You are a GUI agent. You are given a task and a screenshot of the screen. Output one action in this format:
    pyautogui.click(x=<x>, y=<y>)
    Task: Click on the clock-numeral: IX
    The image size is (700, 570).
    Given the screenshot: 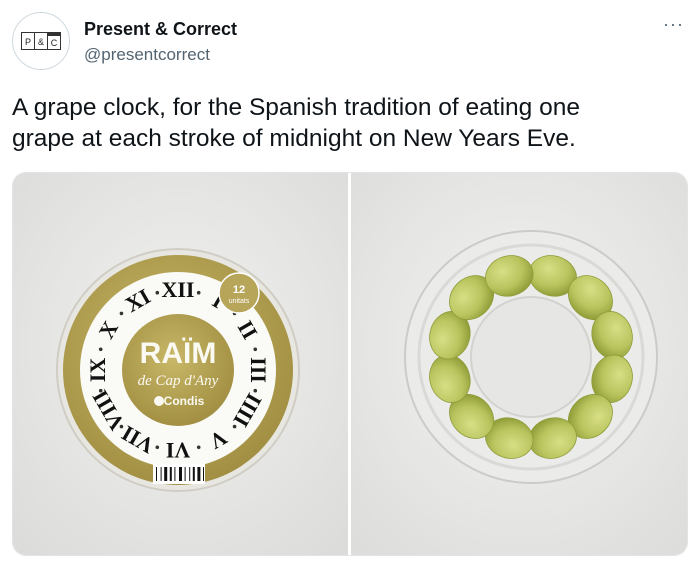 What is the action you would take?
    pyautogui.click(x=97, y=370)
    